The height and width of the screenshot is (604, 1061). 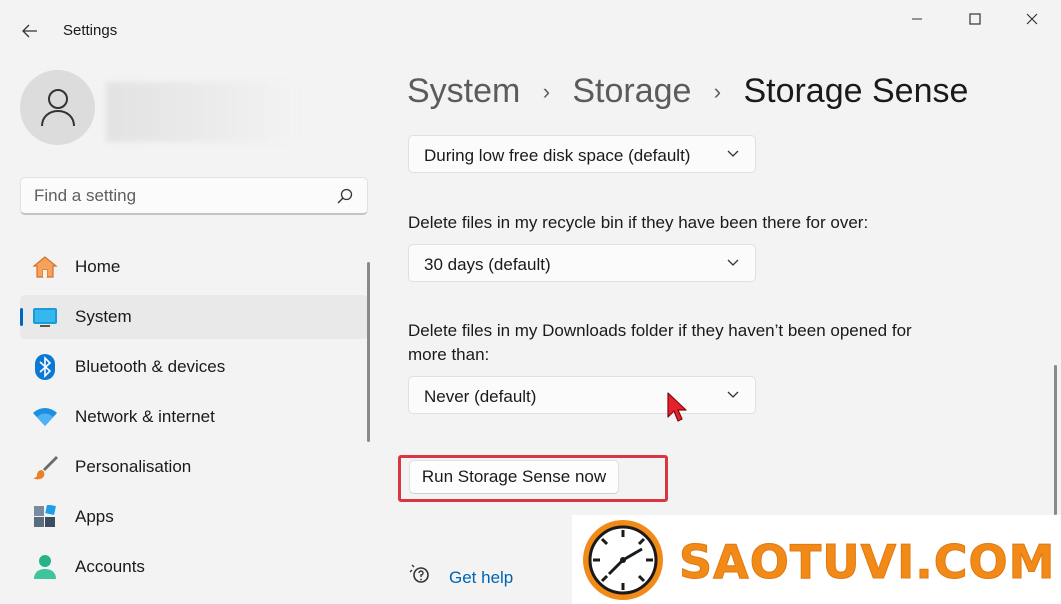 What do you see at coordinates (514, 477) in the screenshot?
I see `run-storage-sense-button: Run Storage Sense now` at bounding box center [514, 477].